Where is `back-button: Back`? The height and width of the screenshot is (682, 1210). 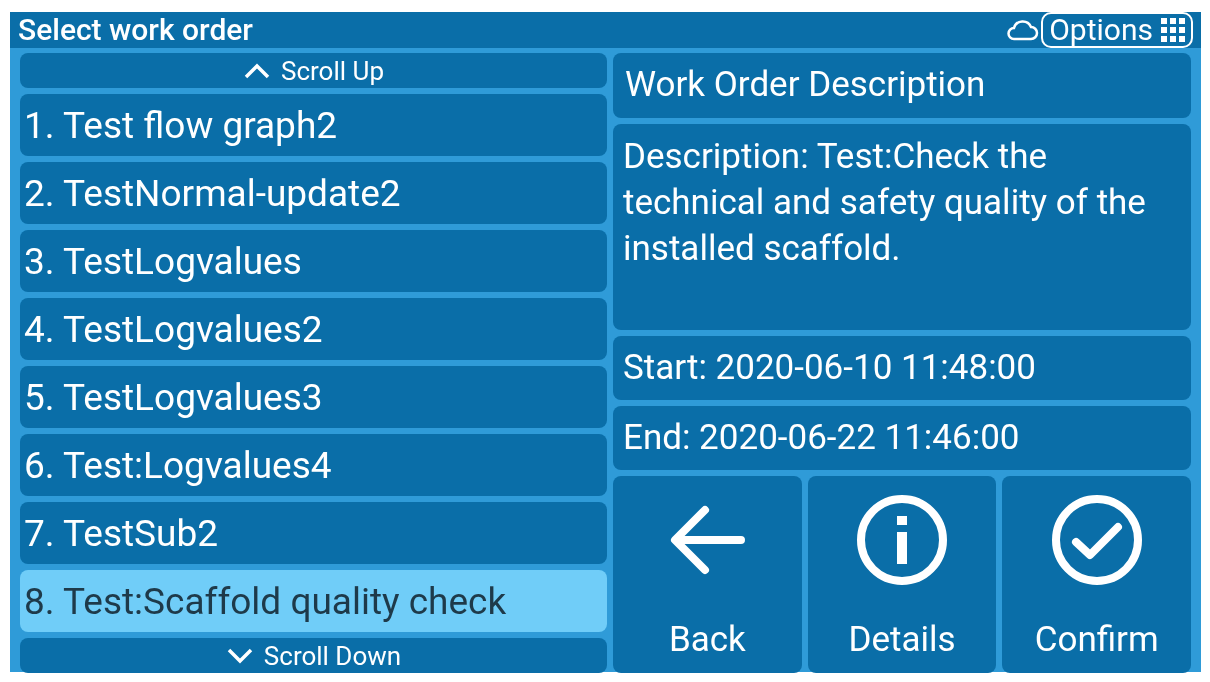
back-button: Back is located at coordinates (707, 574).